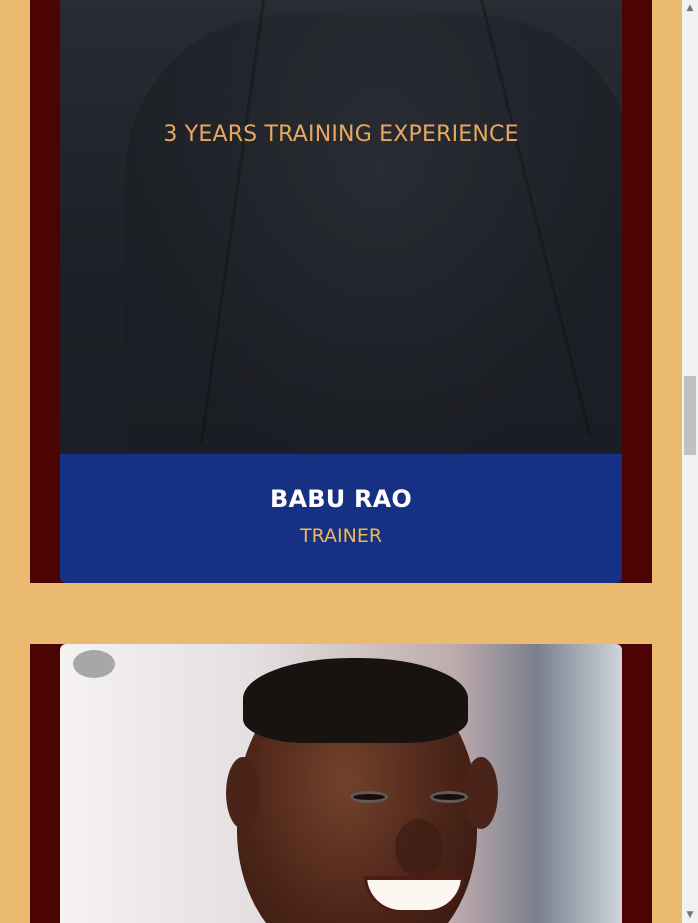 This screenshot has width=698, height=923. What do you see at coordinates (341, 499) in the screenshot?
I see `trainer-name: BABU RAO` at bounding box center [341, 499].